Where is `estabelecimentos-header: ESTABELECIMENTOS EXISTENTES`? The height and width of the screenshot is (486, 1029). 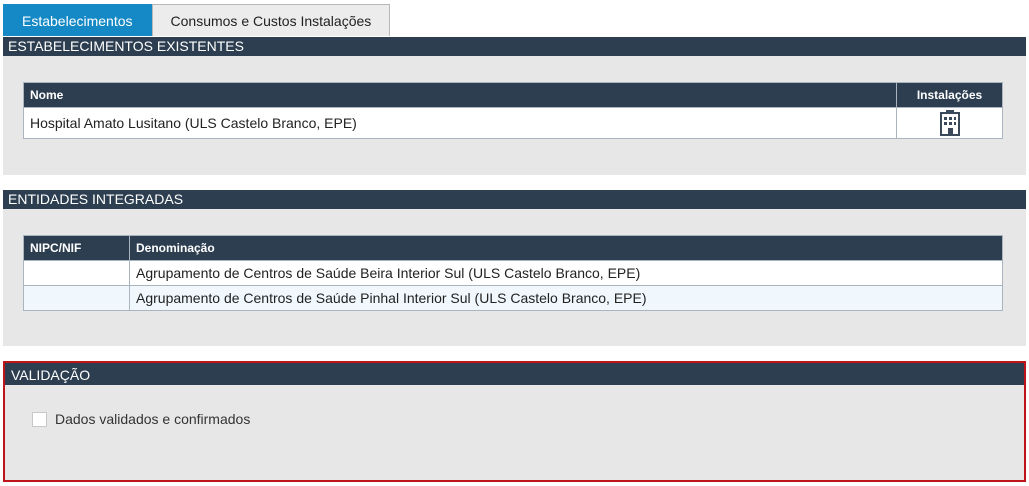 estabelecimentos-header: ESTABELECIMENTOS EXISTENTES is located at coordinates (514, 46).